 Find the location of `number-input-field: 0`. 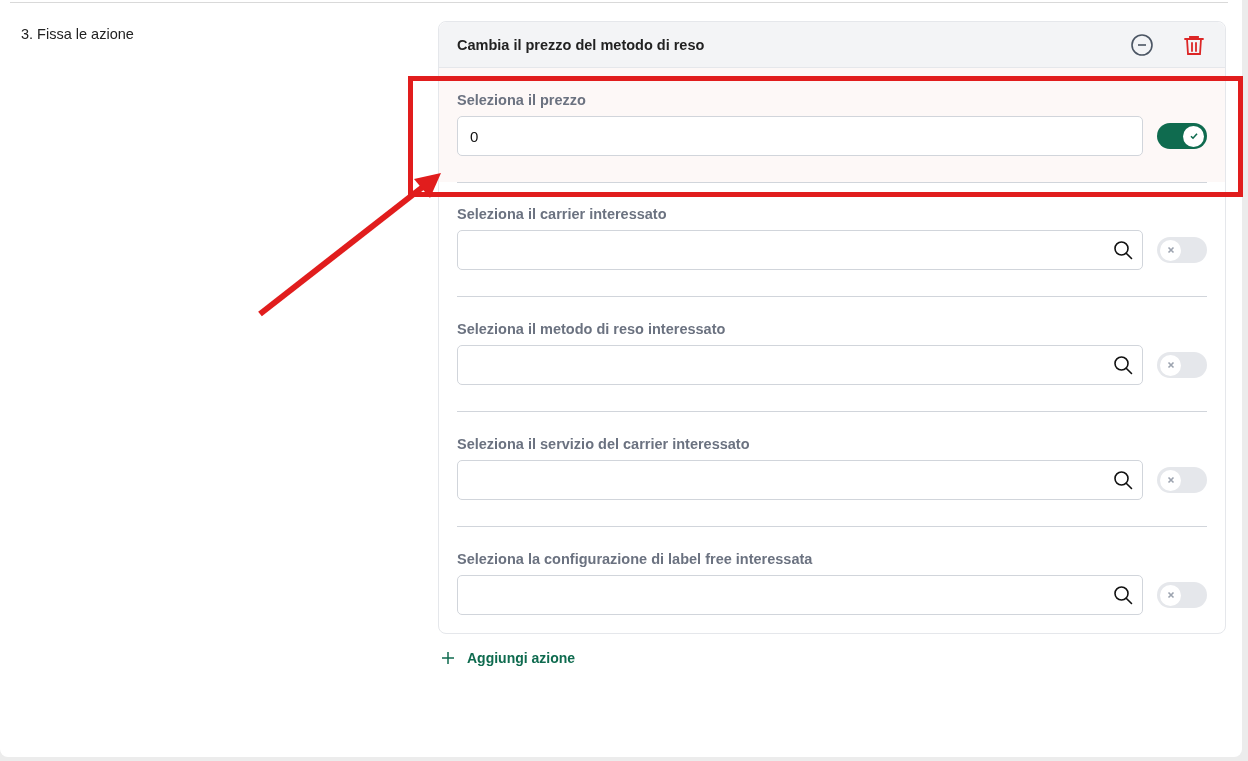

number-input-field: 0 is located at coordinates (800, 136).